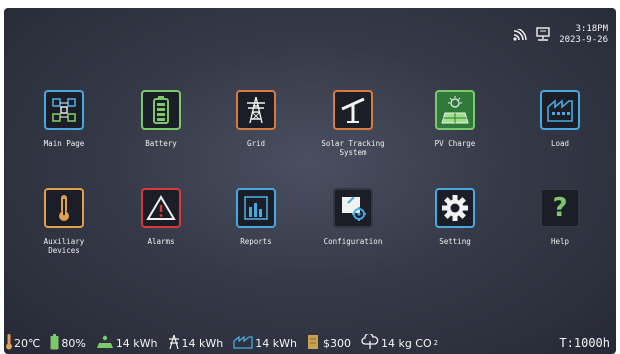  Describe the element at coordinates (314, 343) in the screenshot. I see `money-icon` at that location.